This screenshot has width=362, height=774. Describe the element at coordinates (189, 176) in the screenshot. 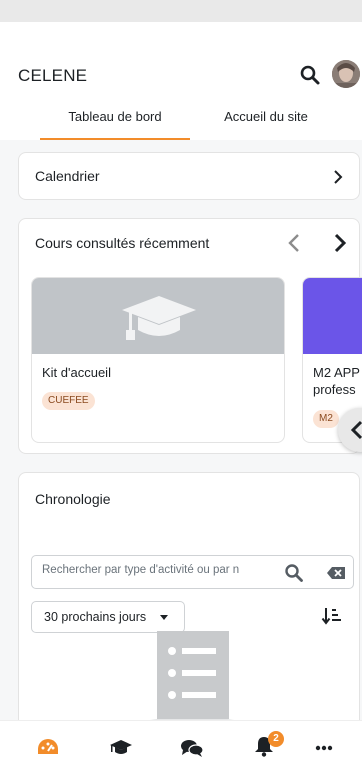

I see `calendar-card: Calendrier` at that location.